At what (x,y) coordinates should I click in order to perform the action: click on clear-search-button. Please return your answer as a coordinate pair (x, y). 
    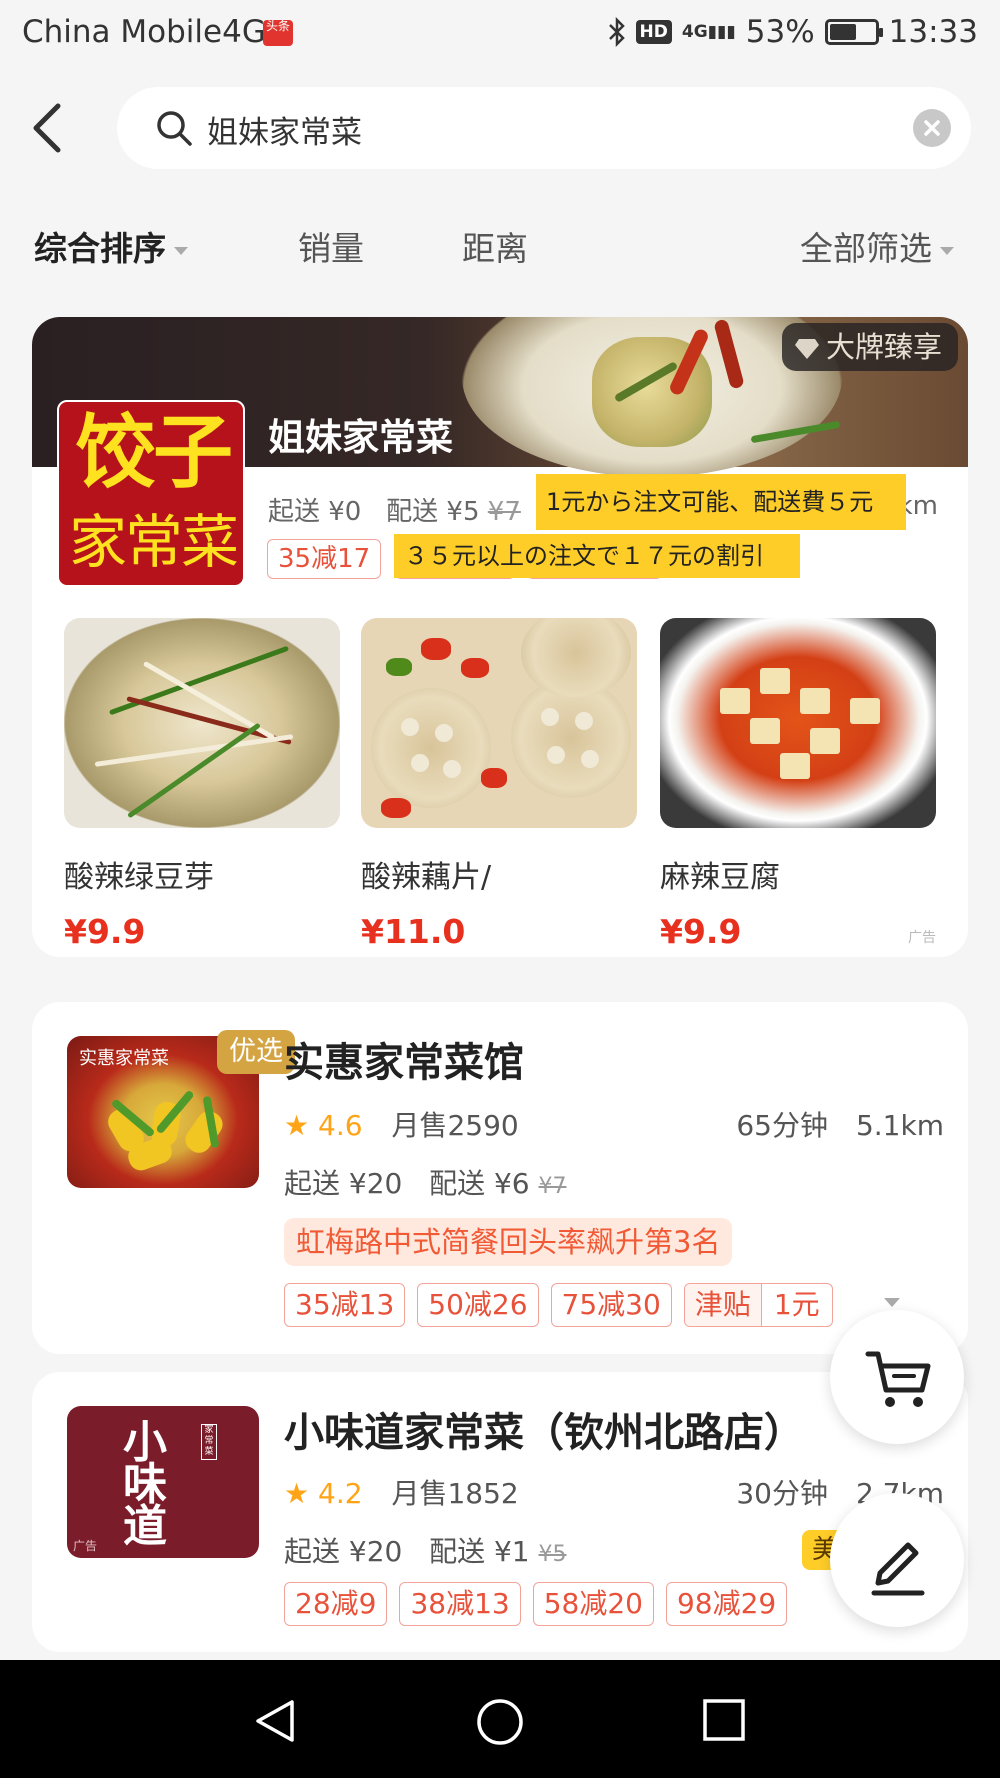
    Looking at the image, I should click on (932, 128).